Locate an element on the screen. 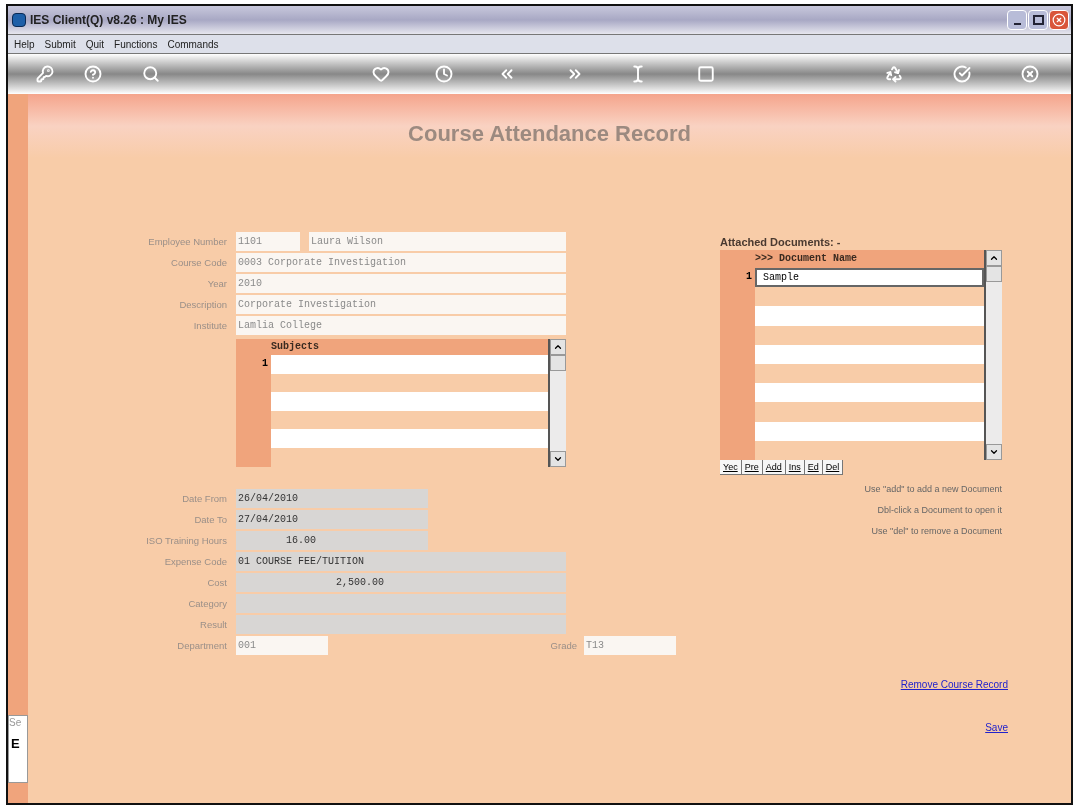 The width and height of the screenshot is (1073, 809). menu-item: Help is located at coordinates (24, 44).